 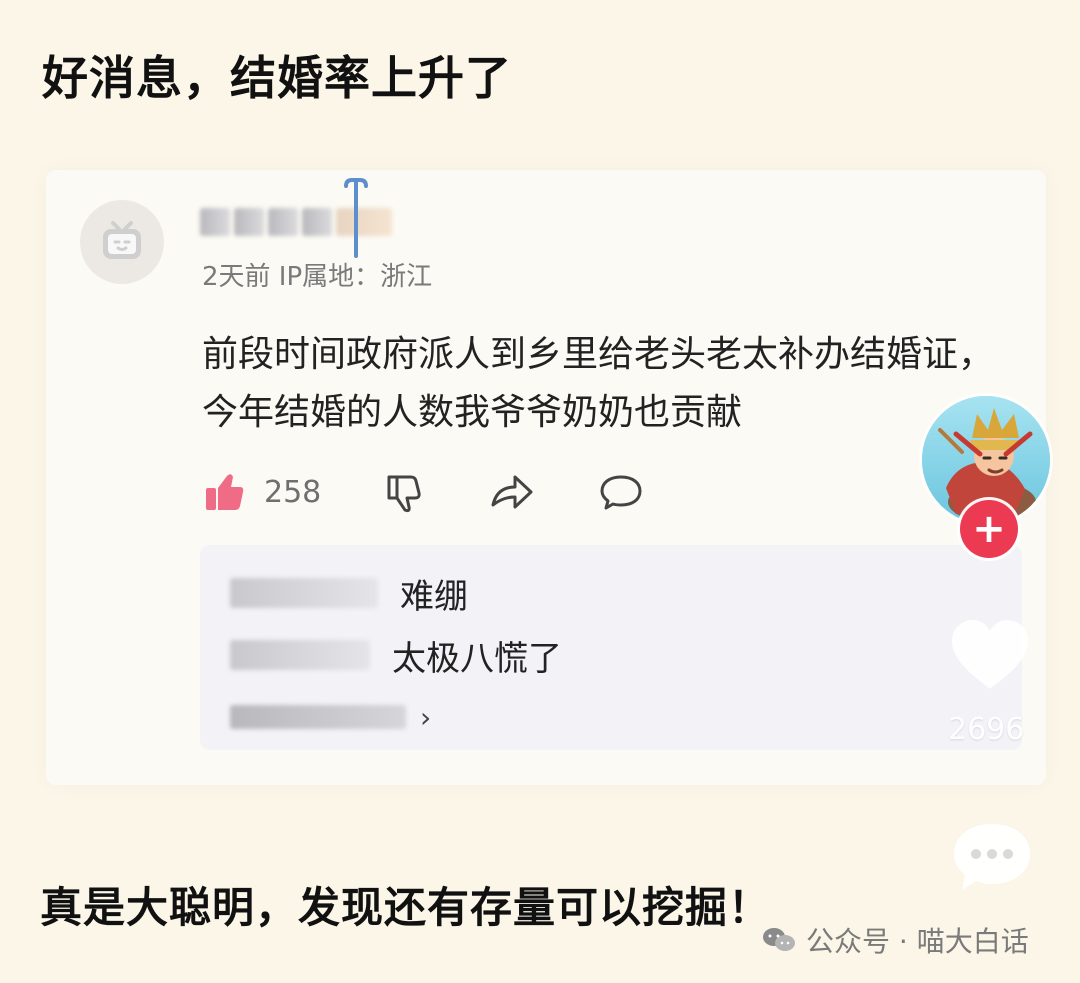 I want to click on share-action, so click(x=512, y=492).